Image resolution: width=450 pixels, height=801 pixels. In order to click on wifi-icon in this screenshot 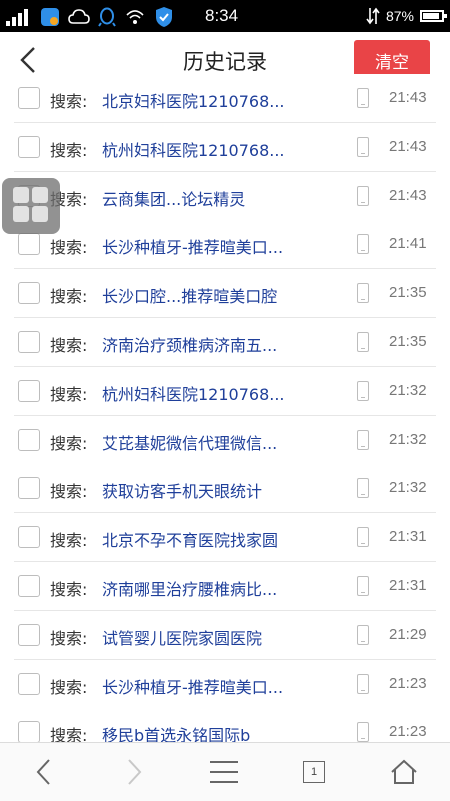, I will do `click(135, 17)`.